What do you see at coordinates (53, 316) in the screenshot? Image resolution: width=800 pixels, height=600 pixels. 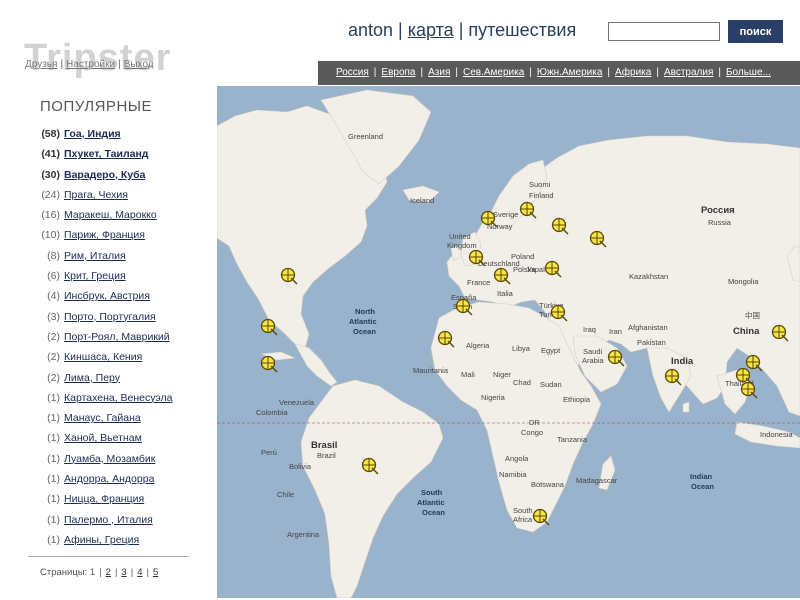 I see `popular-item-count: (3)` at bounding box center [53, 316].